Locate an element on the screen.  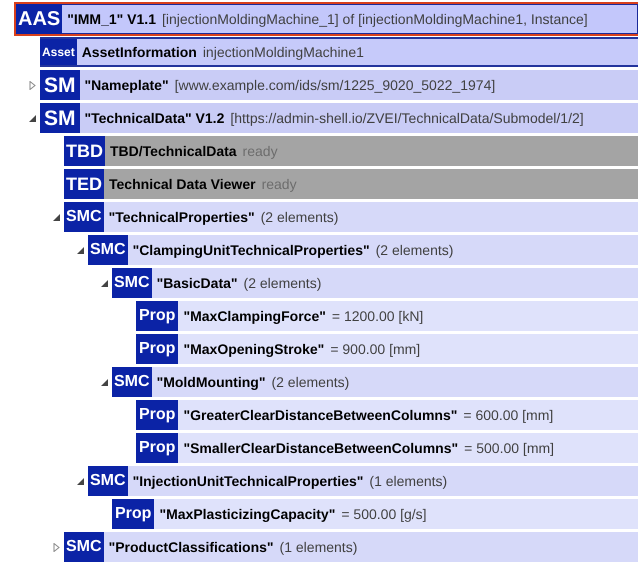
tree-node: SMC "ProductClassifications" (1 elements) is located at coordinates (351, 547).